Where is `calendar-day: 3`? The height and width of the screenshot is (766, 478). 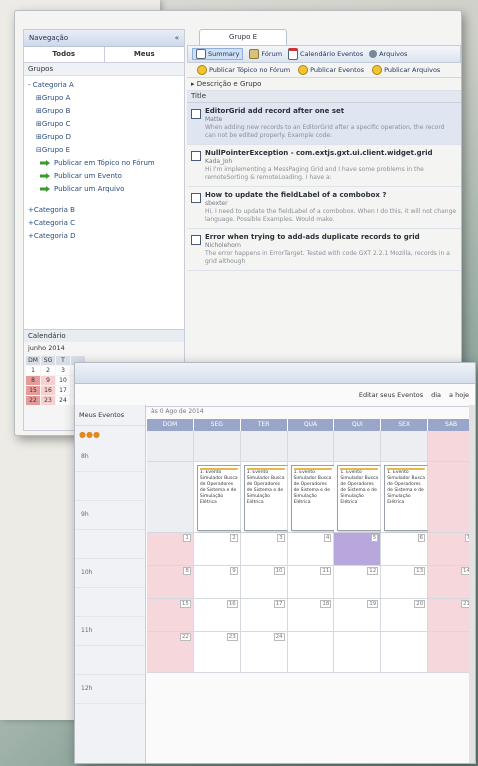 calendar-day: 3 is located at coordinates (264, 549).